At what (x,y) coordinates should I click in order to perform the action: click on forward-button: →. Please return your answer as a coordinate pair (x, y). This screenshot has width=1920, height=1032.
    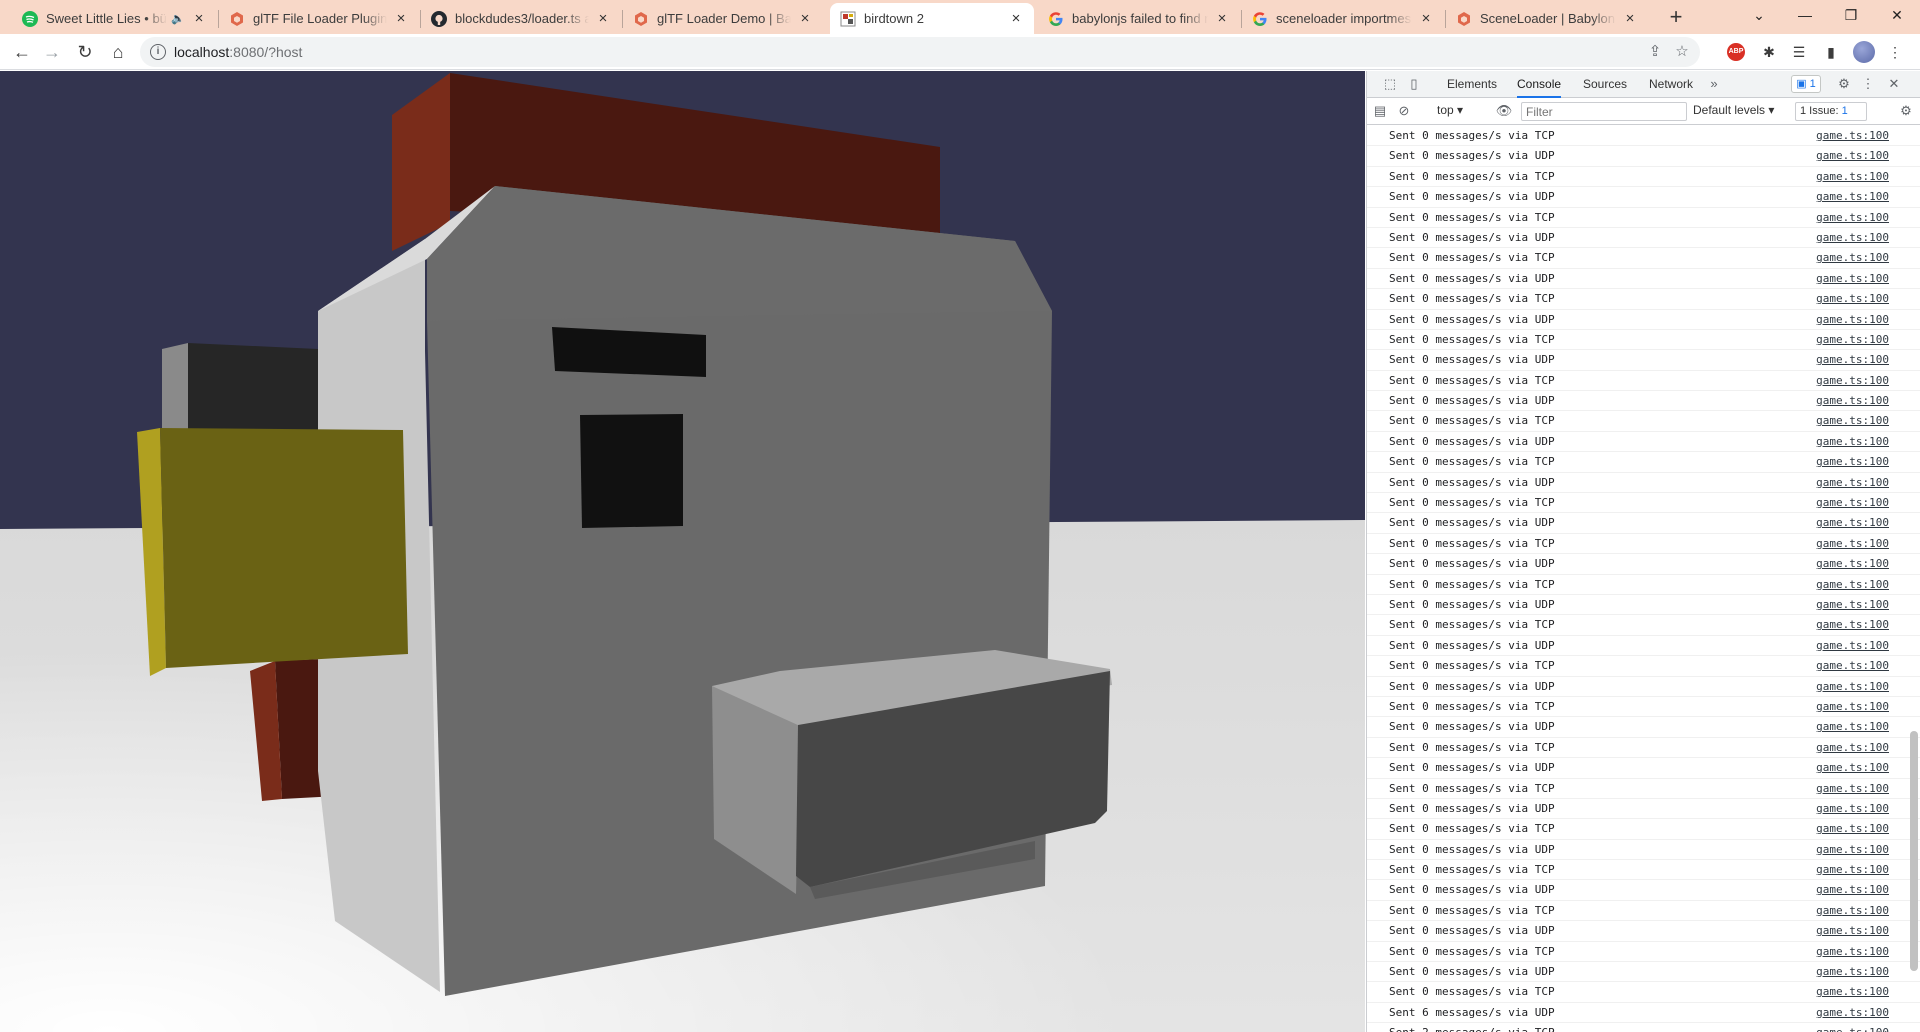
    Looking at the image, I should click on (52, 52).